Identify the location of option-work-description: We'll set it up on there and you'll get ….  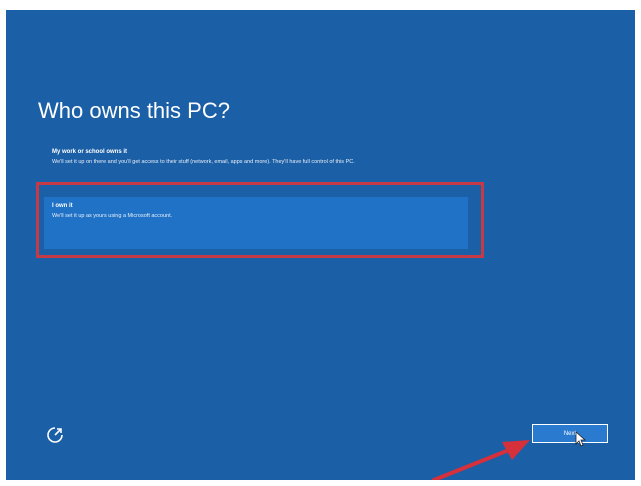
(203, 162).